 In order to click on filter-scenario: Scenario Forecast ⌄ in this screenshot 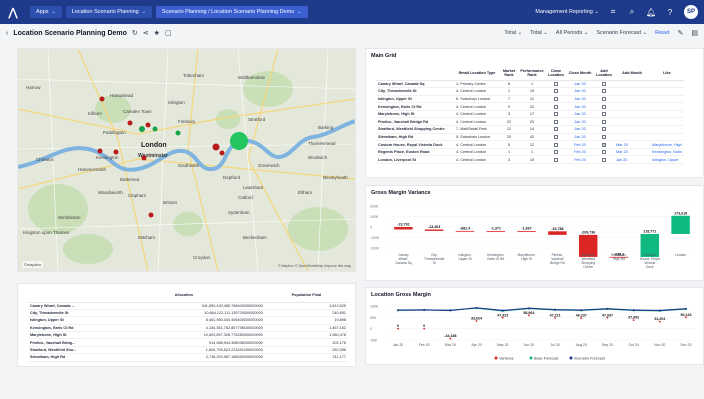, I will do `click(621, 33)`.